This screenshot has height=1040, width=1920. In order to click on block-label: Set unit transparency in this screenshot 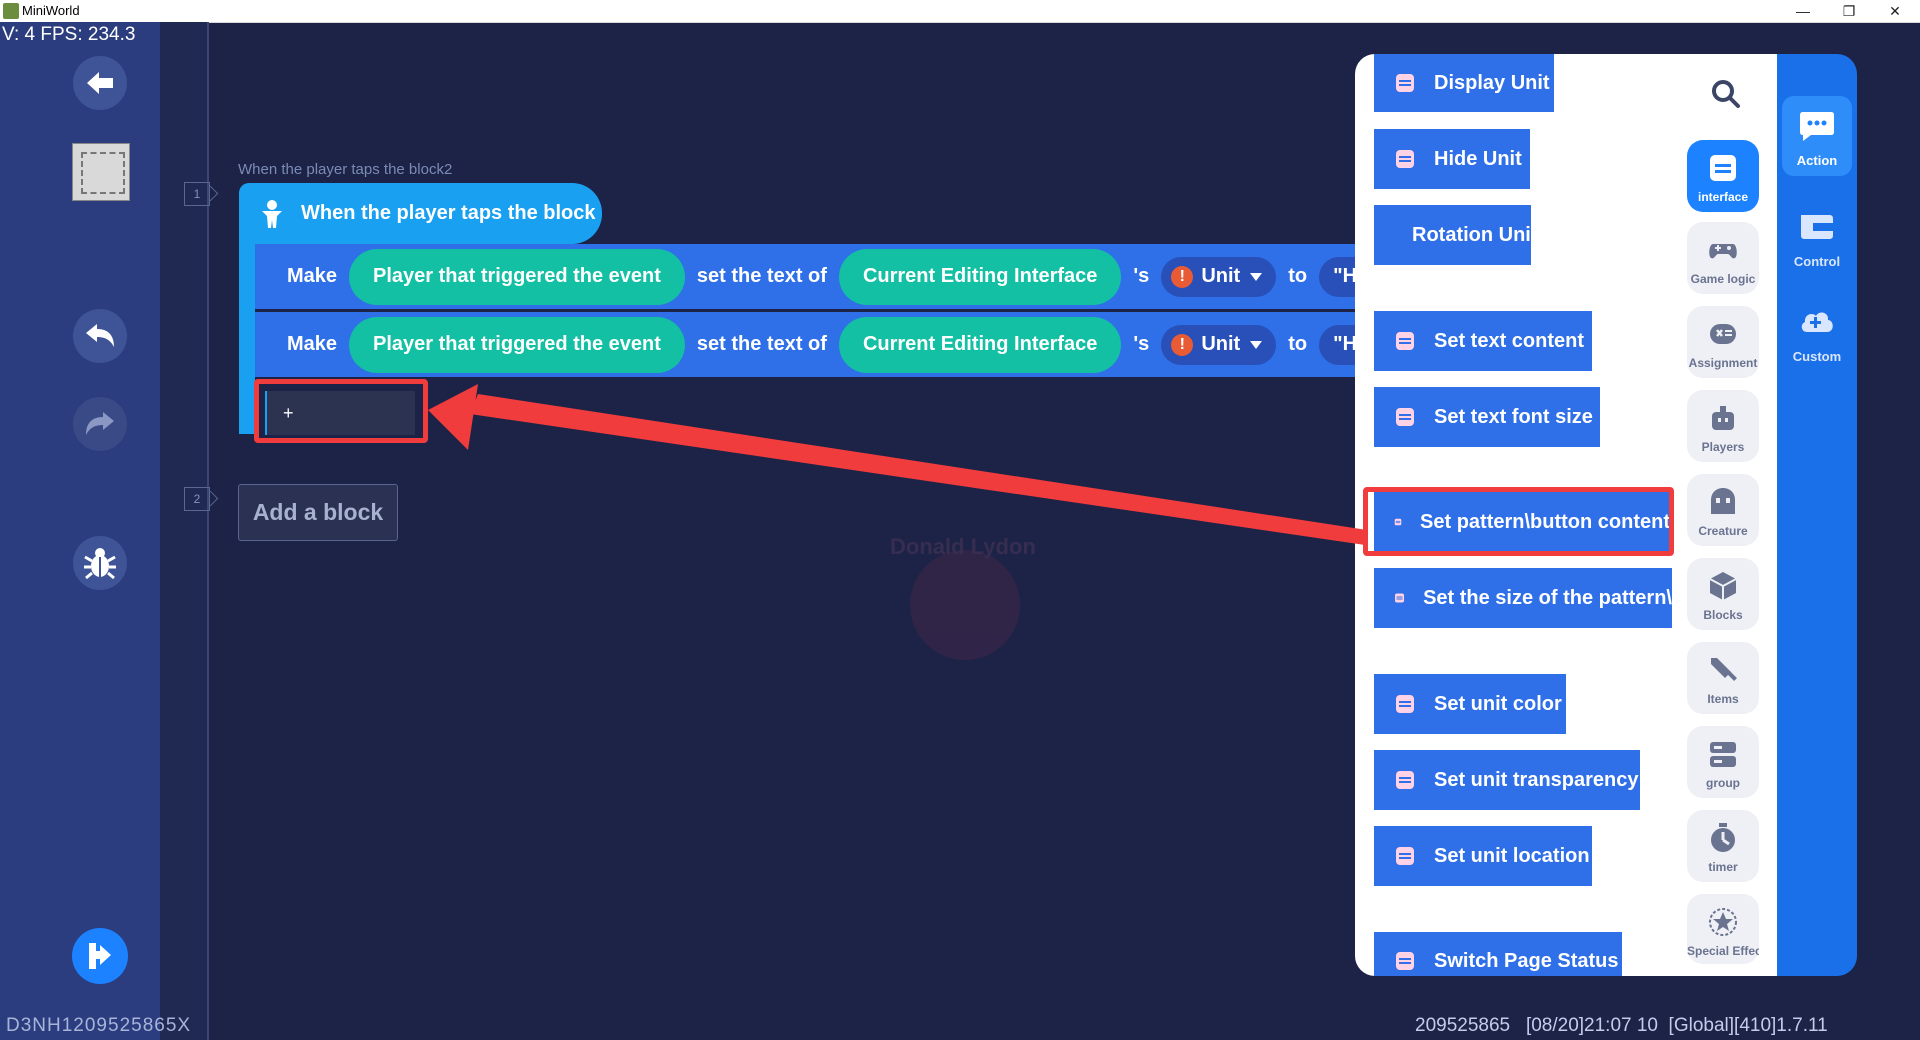, I will do `click(1536, 779)`.